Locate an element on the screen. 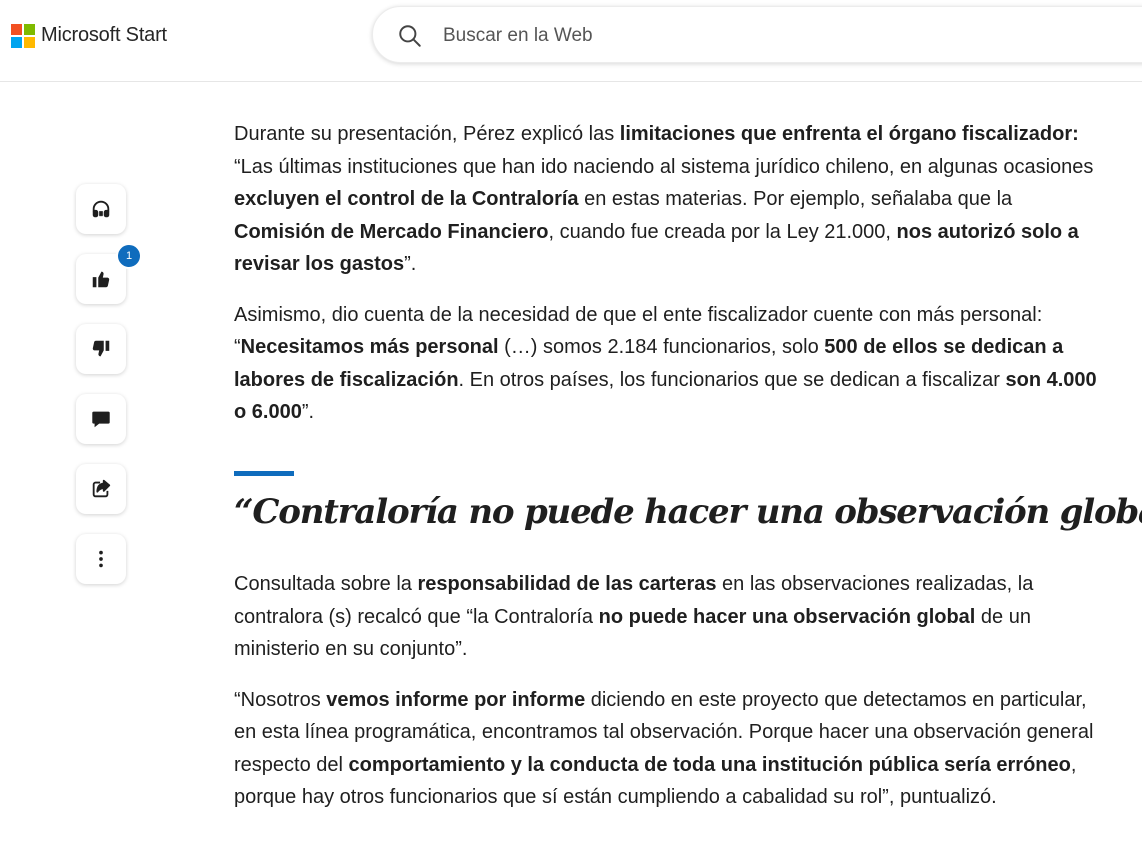 This screenshot has height=866, width=1142. top-header: Microsoft Start is located at coordinates (571, 41).